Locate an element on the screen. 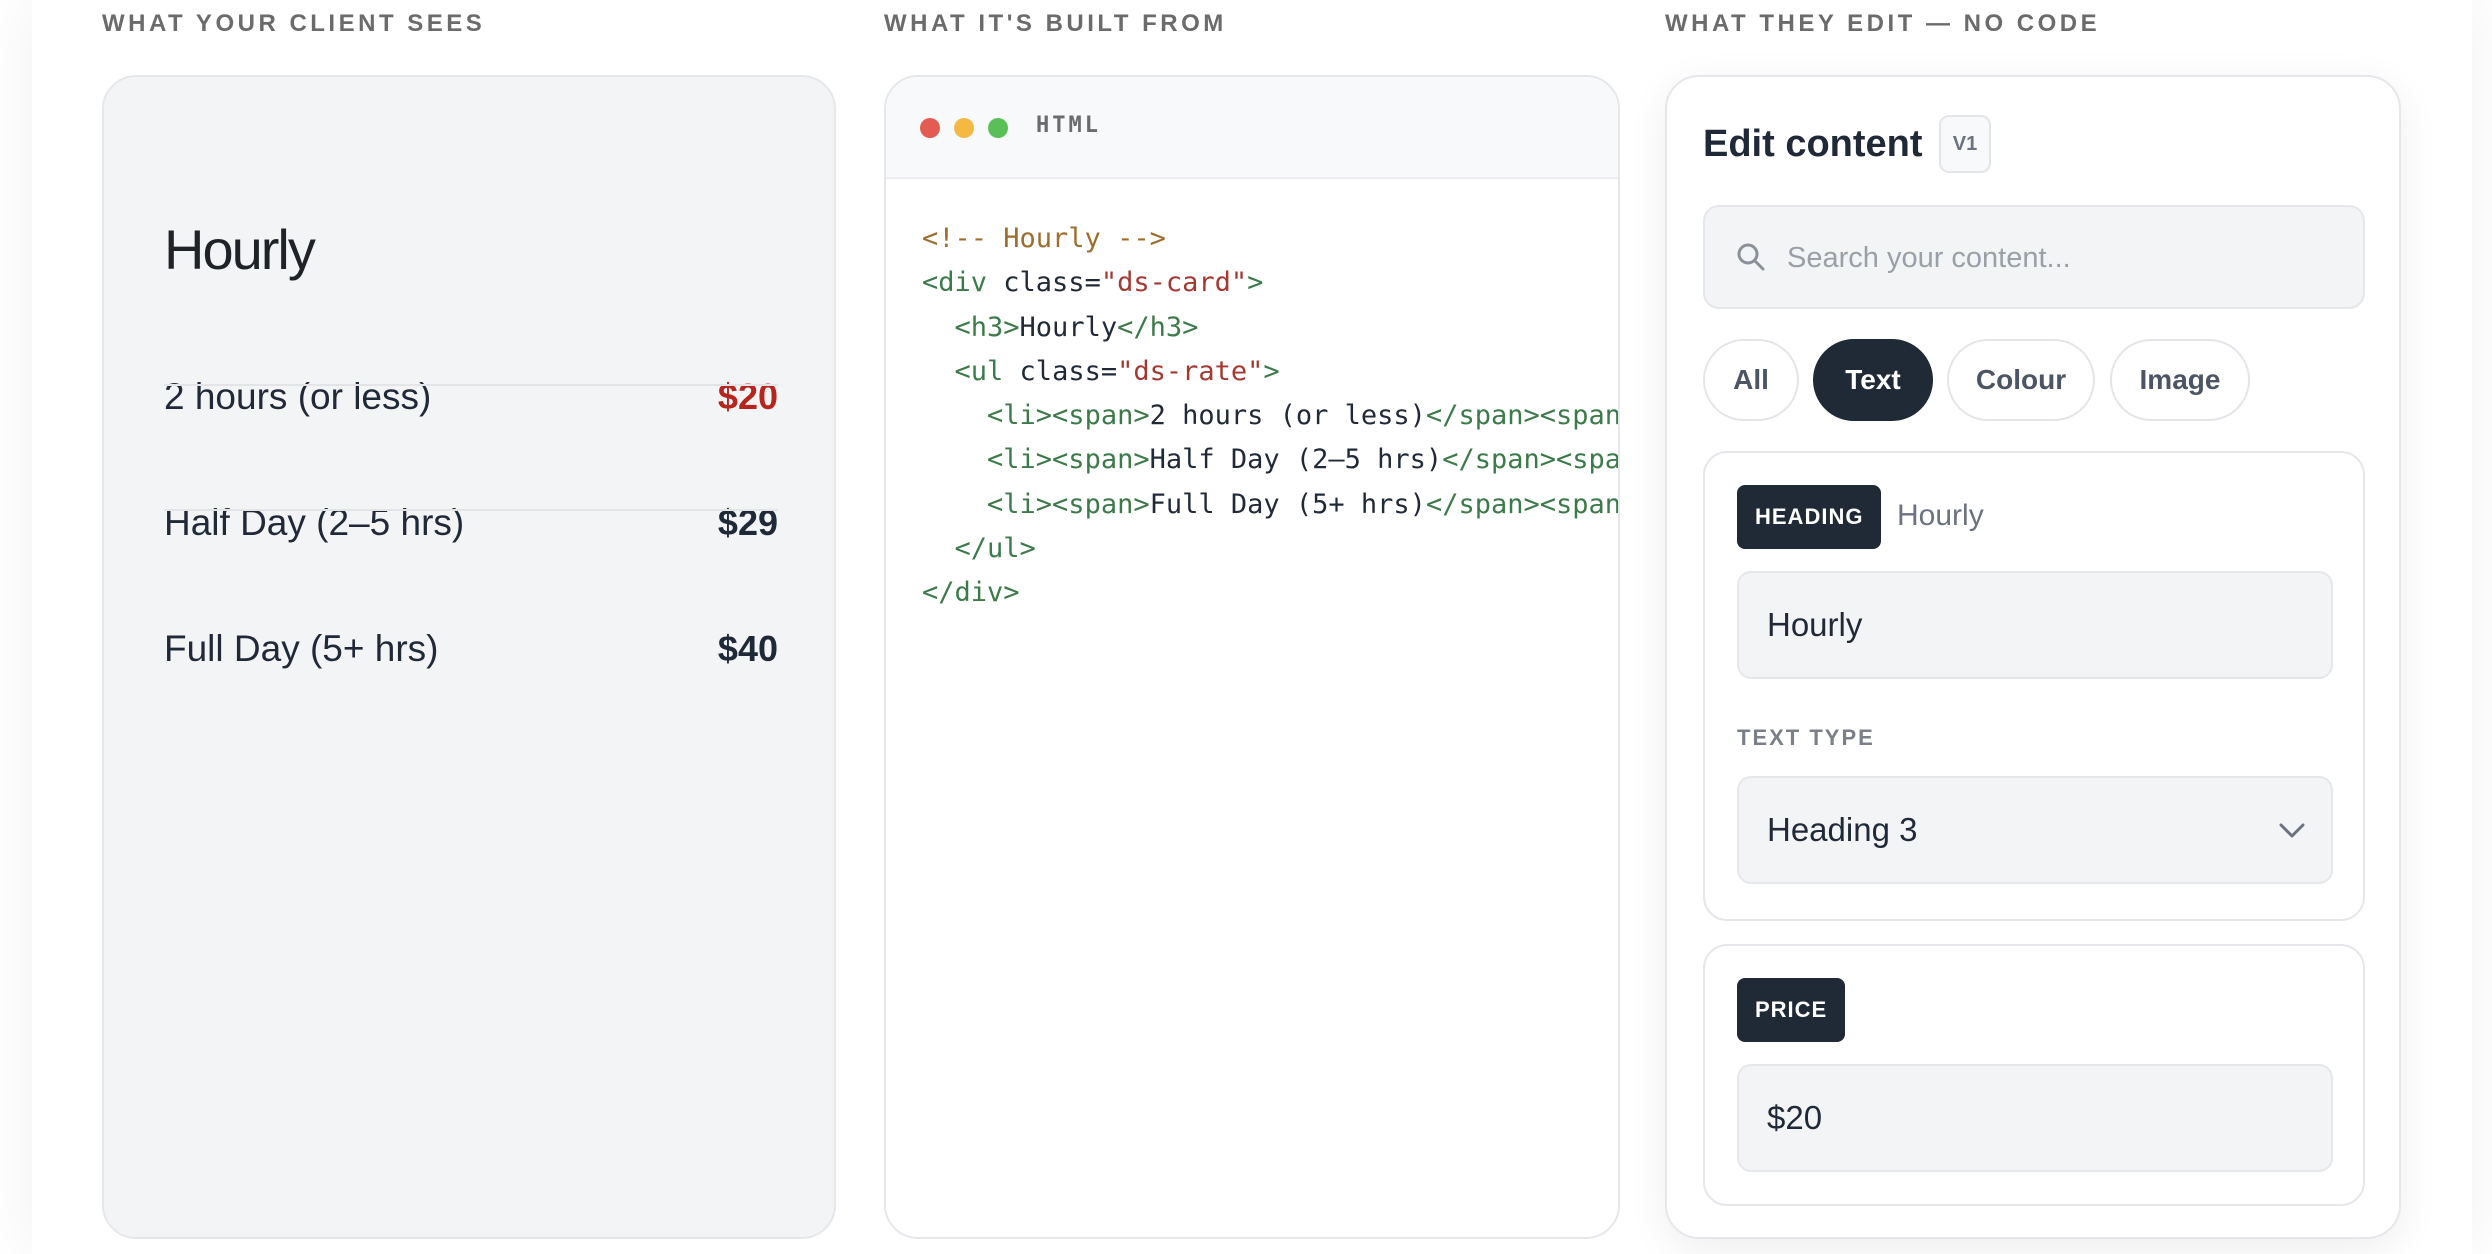 The width and height of the screenshot is (2492, 1254). chevron-down-icon is located at coordinates (2292, 830).